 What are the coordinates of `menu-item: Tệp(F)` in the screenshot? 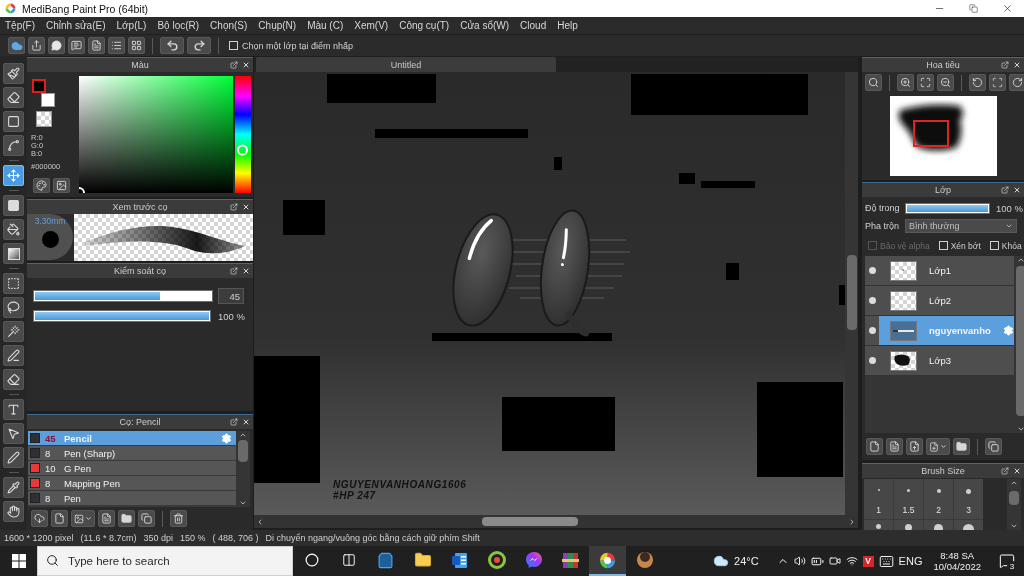 It's located at (20, 25).